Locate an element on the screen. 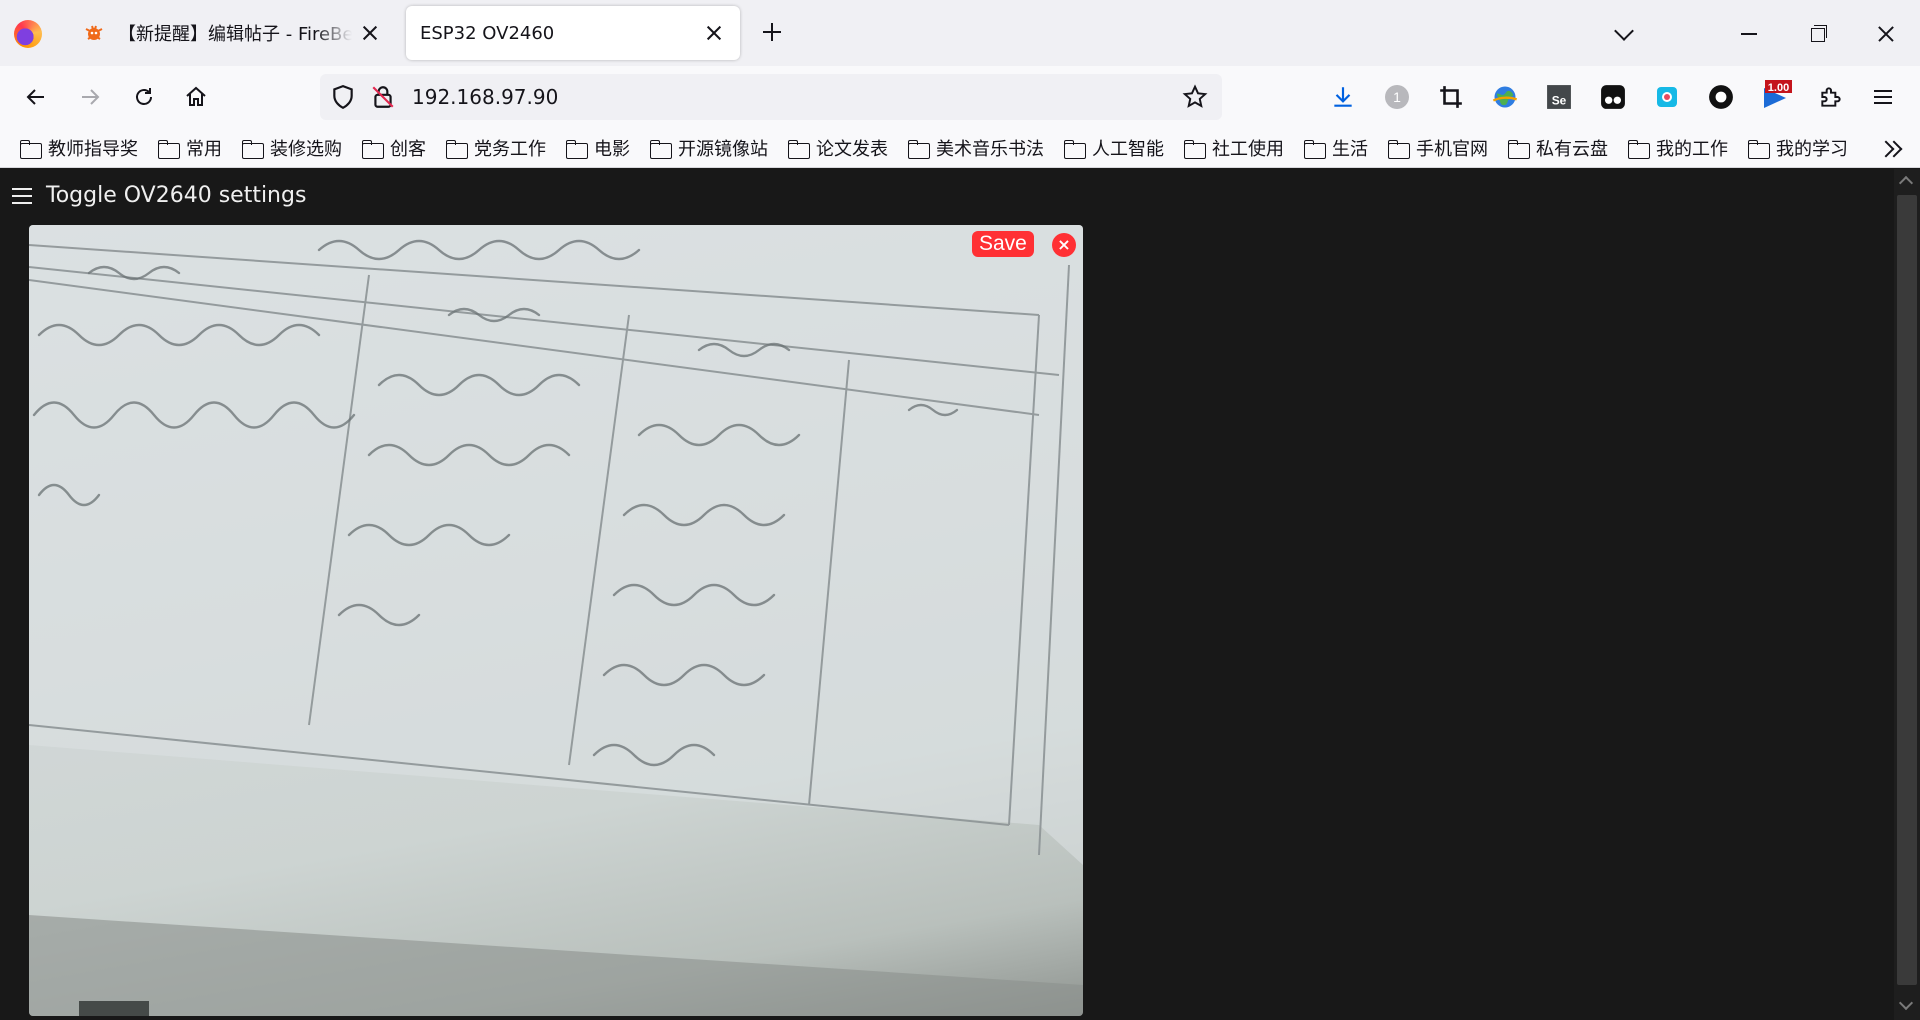 Image resolution: width=1920 pixels, height=1020 pixels. bookmark-label: 创客 is located at coordinates (408, 149).